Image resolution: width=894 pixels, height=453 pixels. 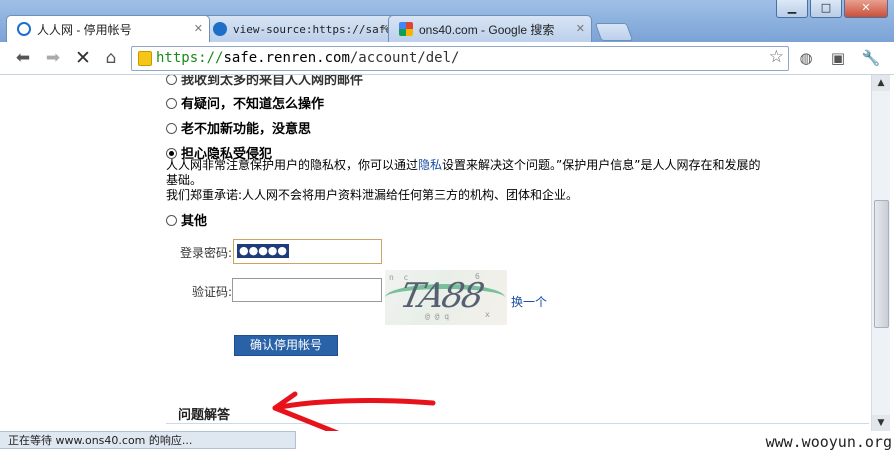 What do you see at coordinates (354, 411) in the screenshot?
I see `red-arrow-annotation` at bounding box center [354, 411].